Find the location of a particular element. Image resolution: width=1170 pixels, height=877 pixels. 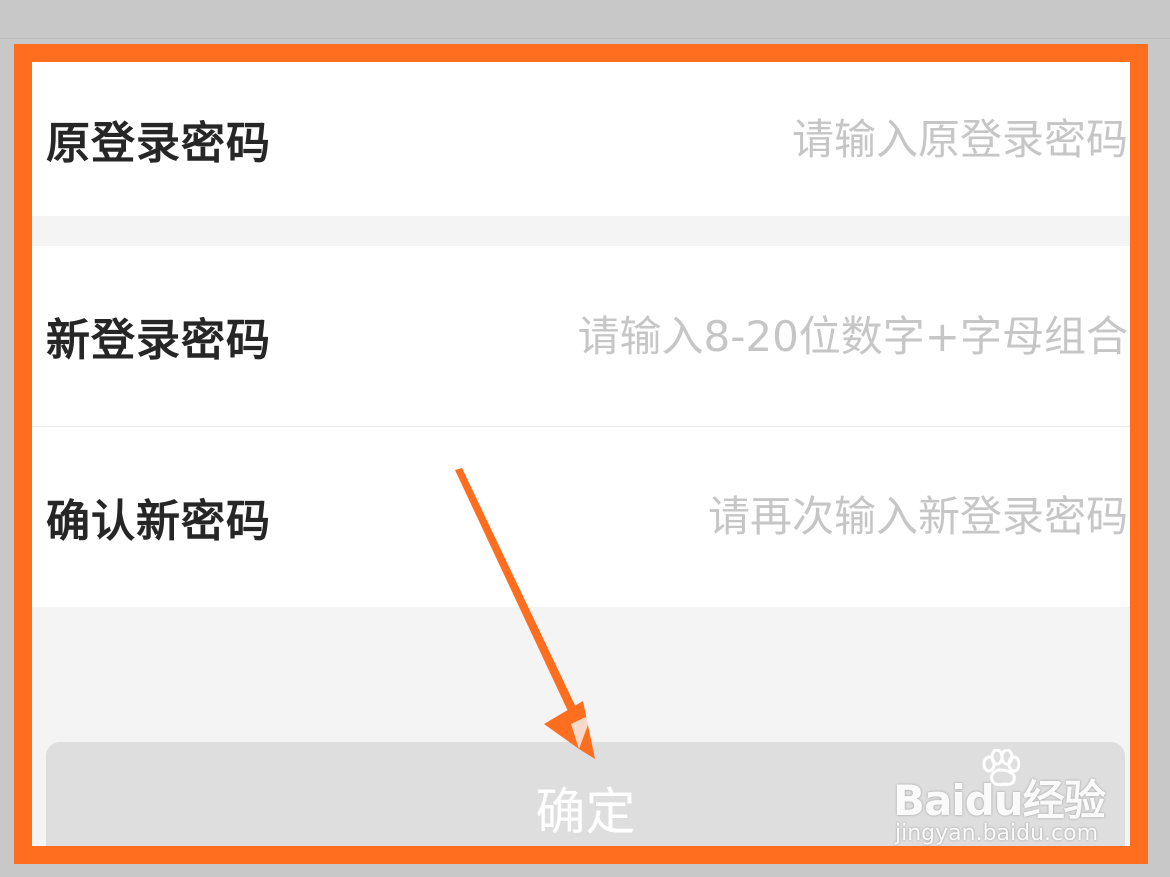

confirm-password-input is located at coordinates (778, 516).